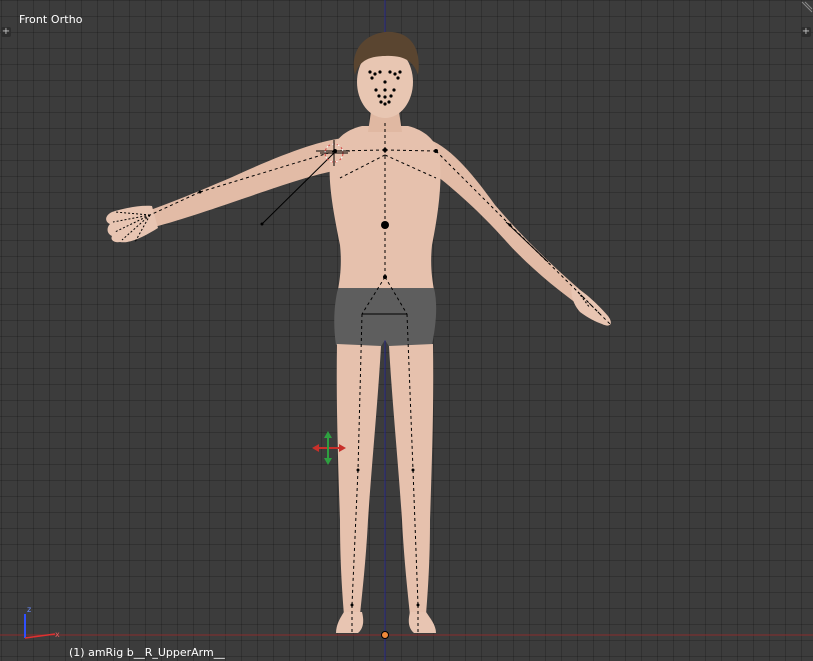 This screenshot has width=813, height=661. I want to click on joint-r-elbow, so click(200, 192).